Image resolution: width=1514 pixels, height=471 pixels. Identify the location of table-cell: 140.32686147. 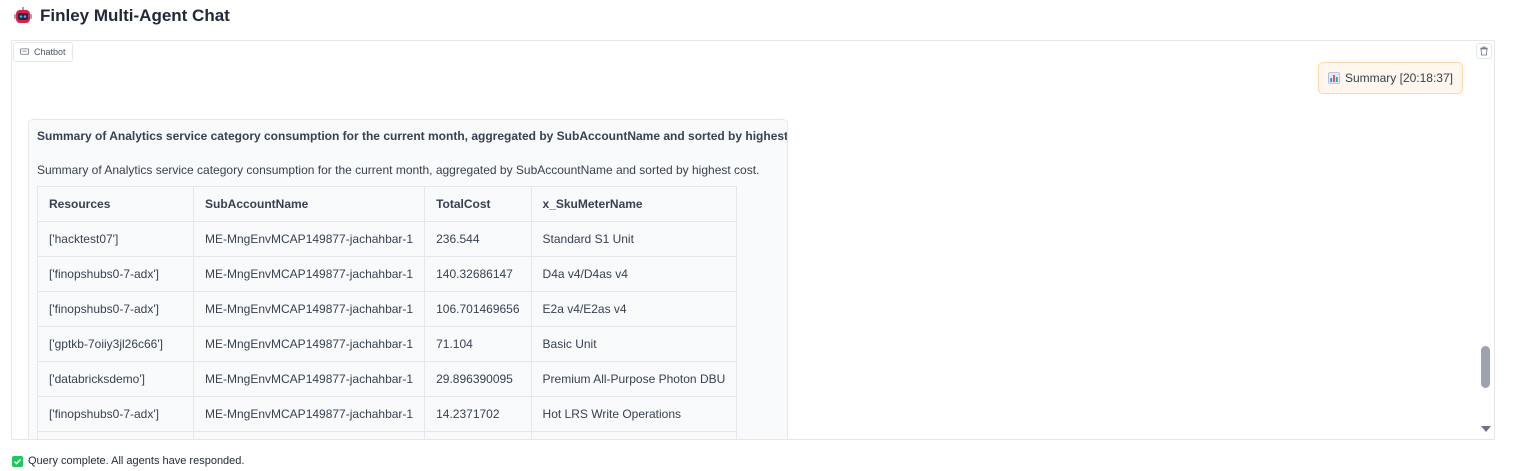
(478, 274).